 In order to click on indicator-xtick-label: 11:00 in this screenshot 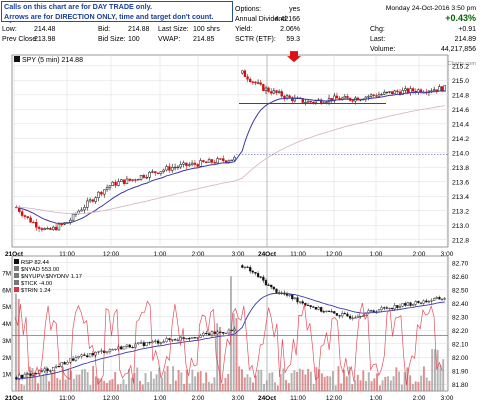, I will do `click(298, 398)`.